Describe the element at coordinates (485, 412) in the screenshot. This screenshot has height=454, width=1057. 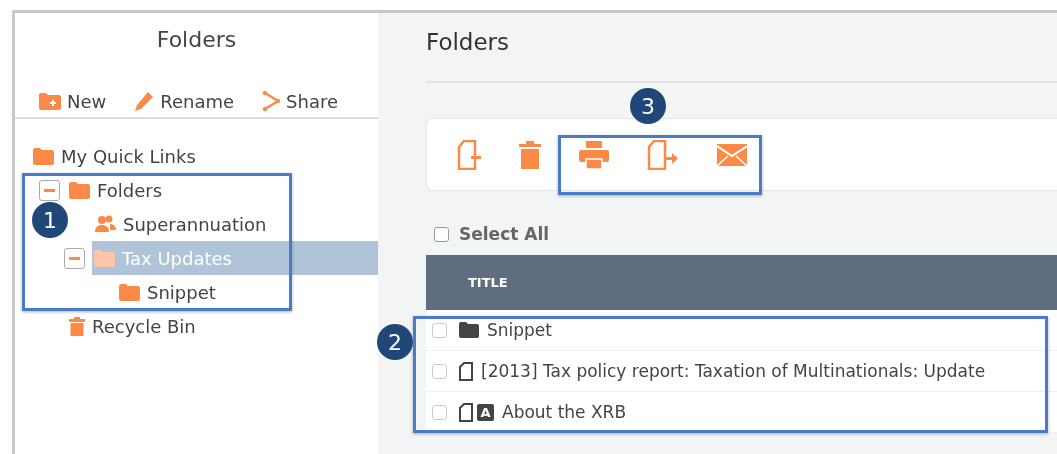
I see `badge: A` at that location.